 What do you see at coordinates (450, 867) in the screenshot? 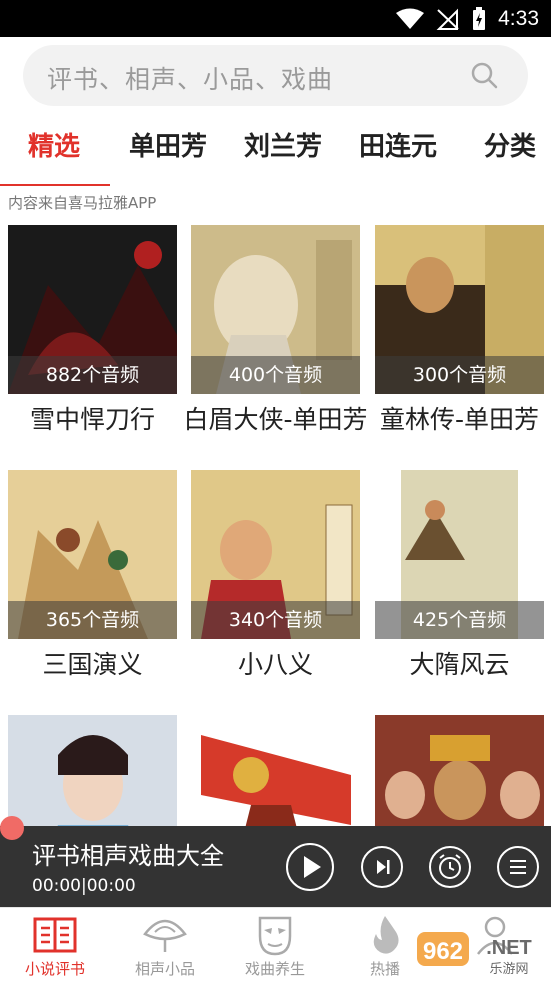
I see `sleep-timer-icon` at bounding box center [450, 867].